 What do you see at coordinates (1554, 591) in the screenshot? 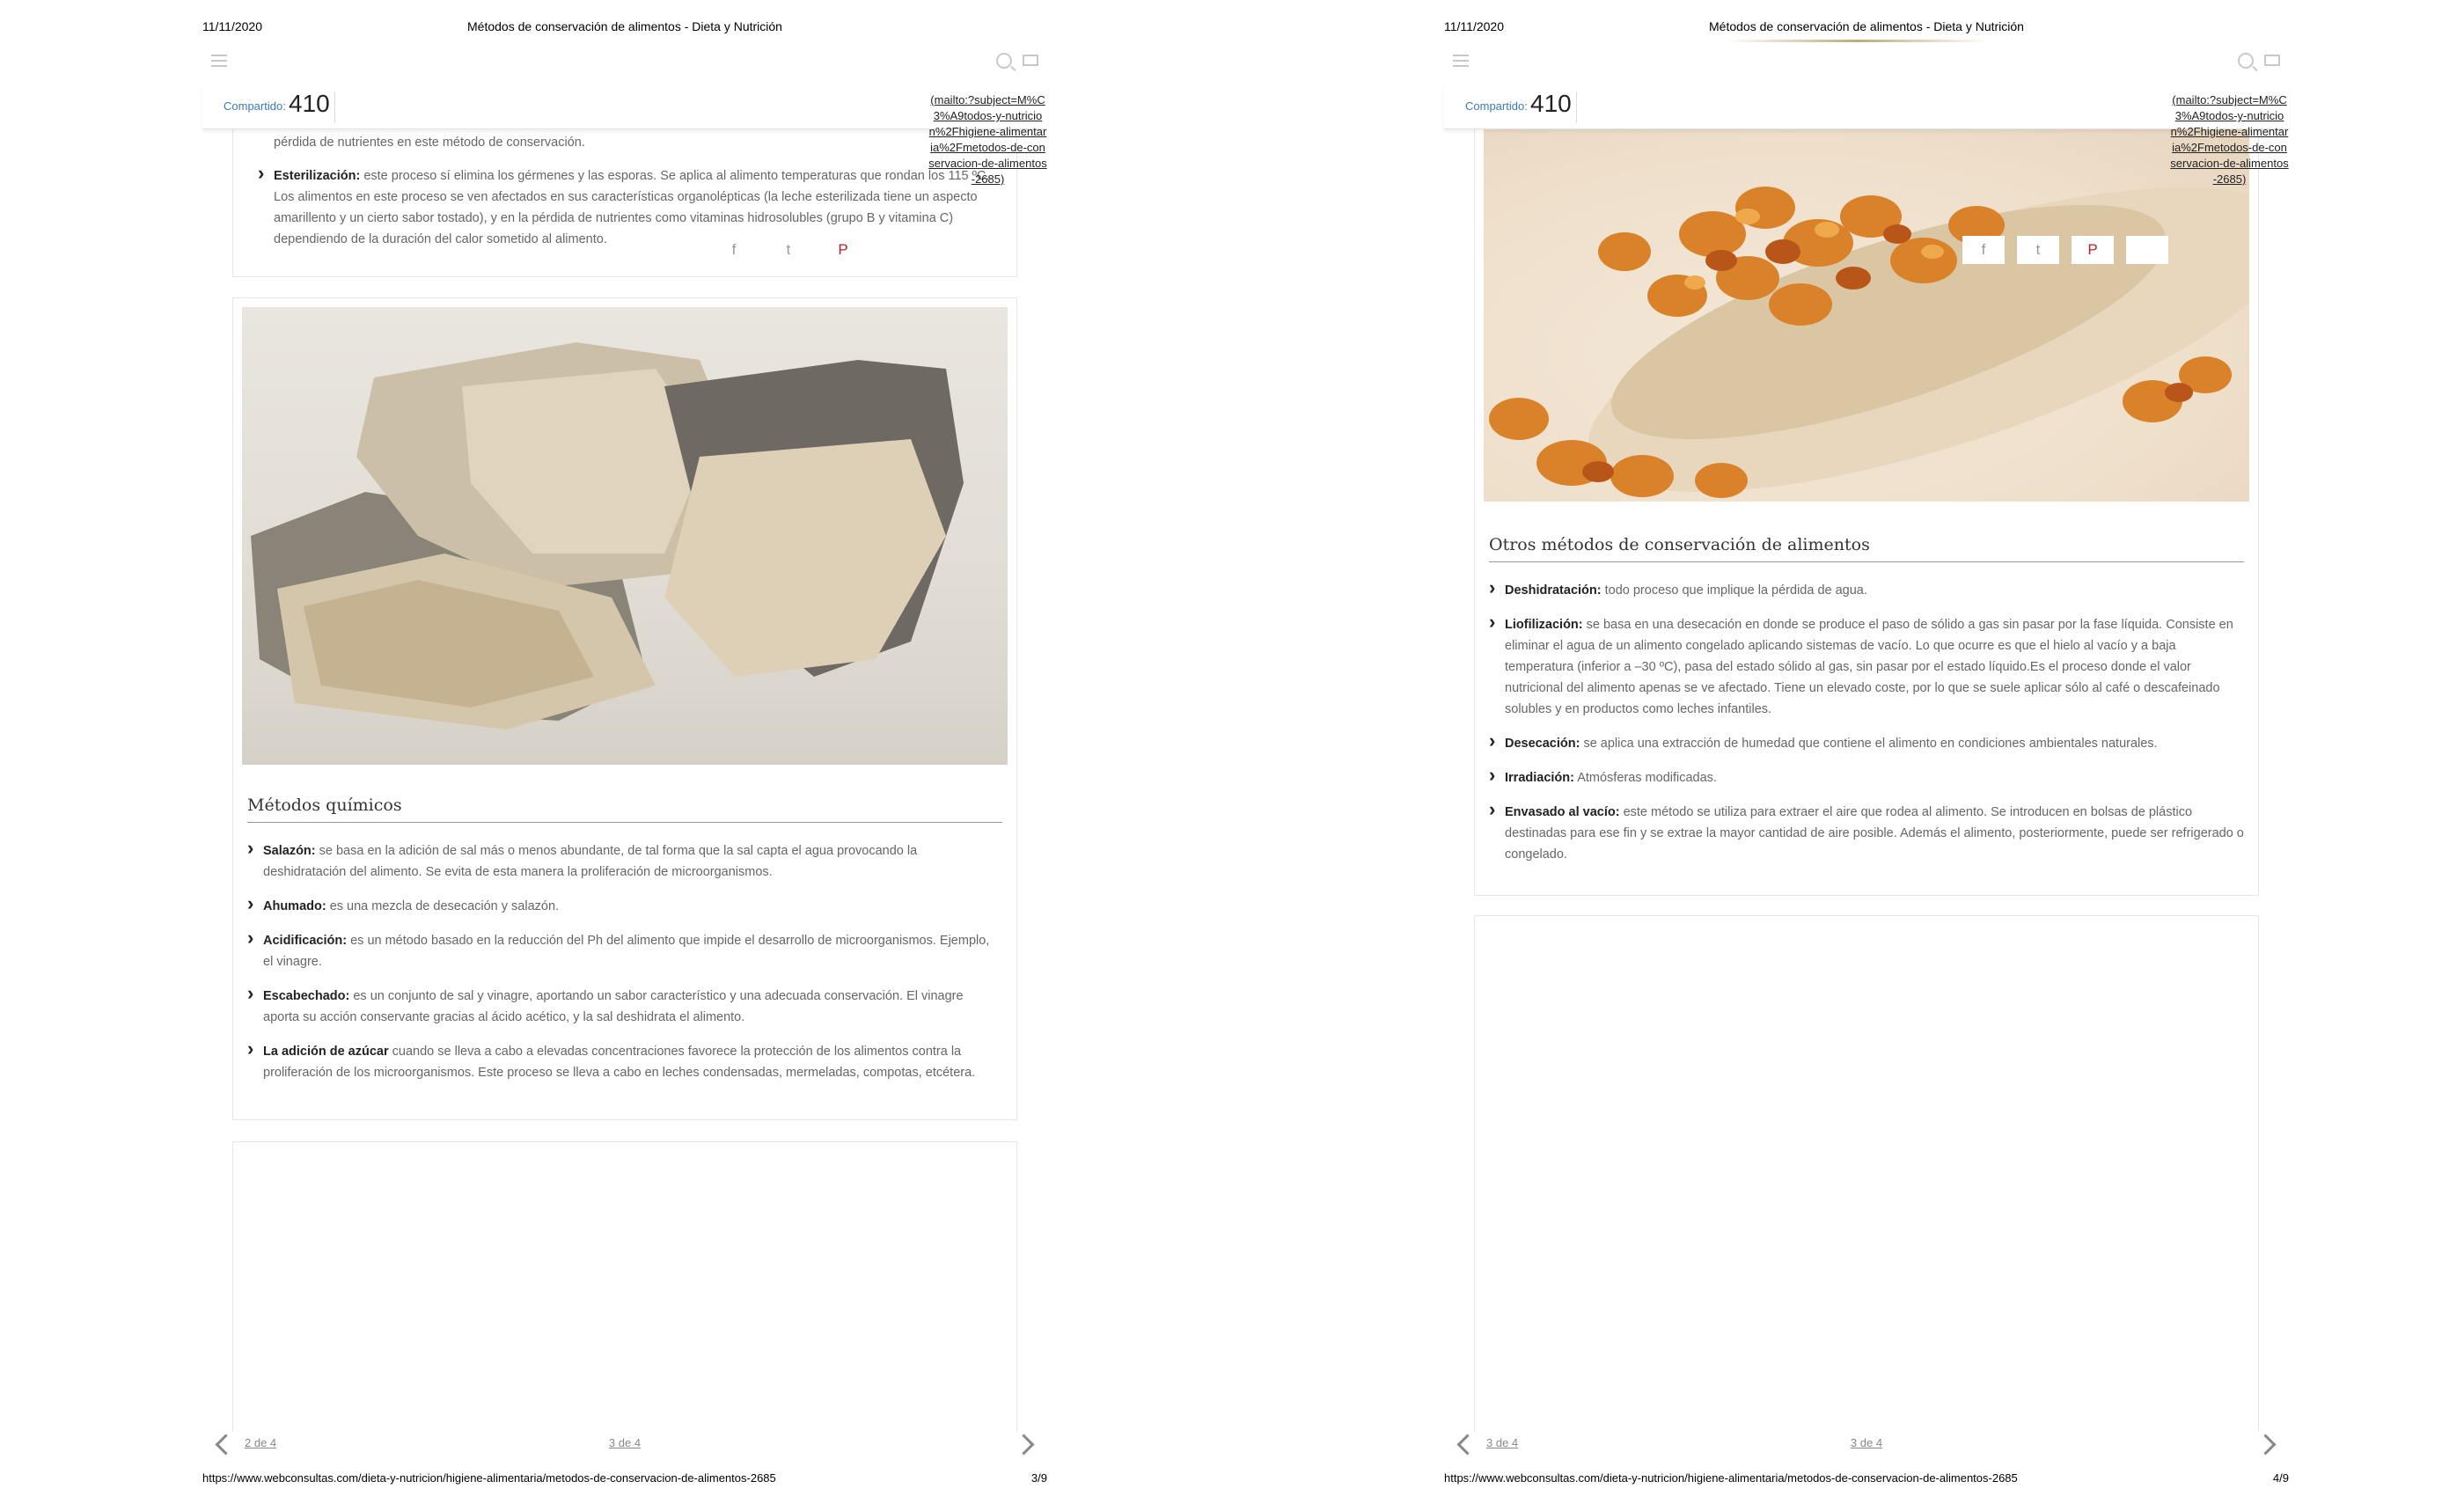
I see `item-label: Deshidratación:` at bounding box center [1554, 591].